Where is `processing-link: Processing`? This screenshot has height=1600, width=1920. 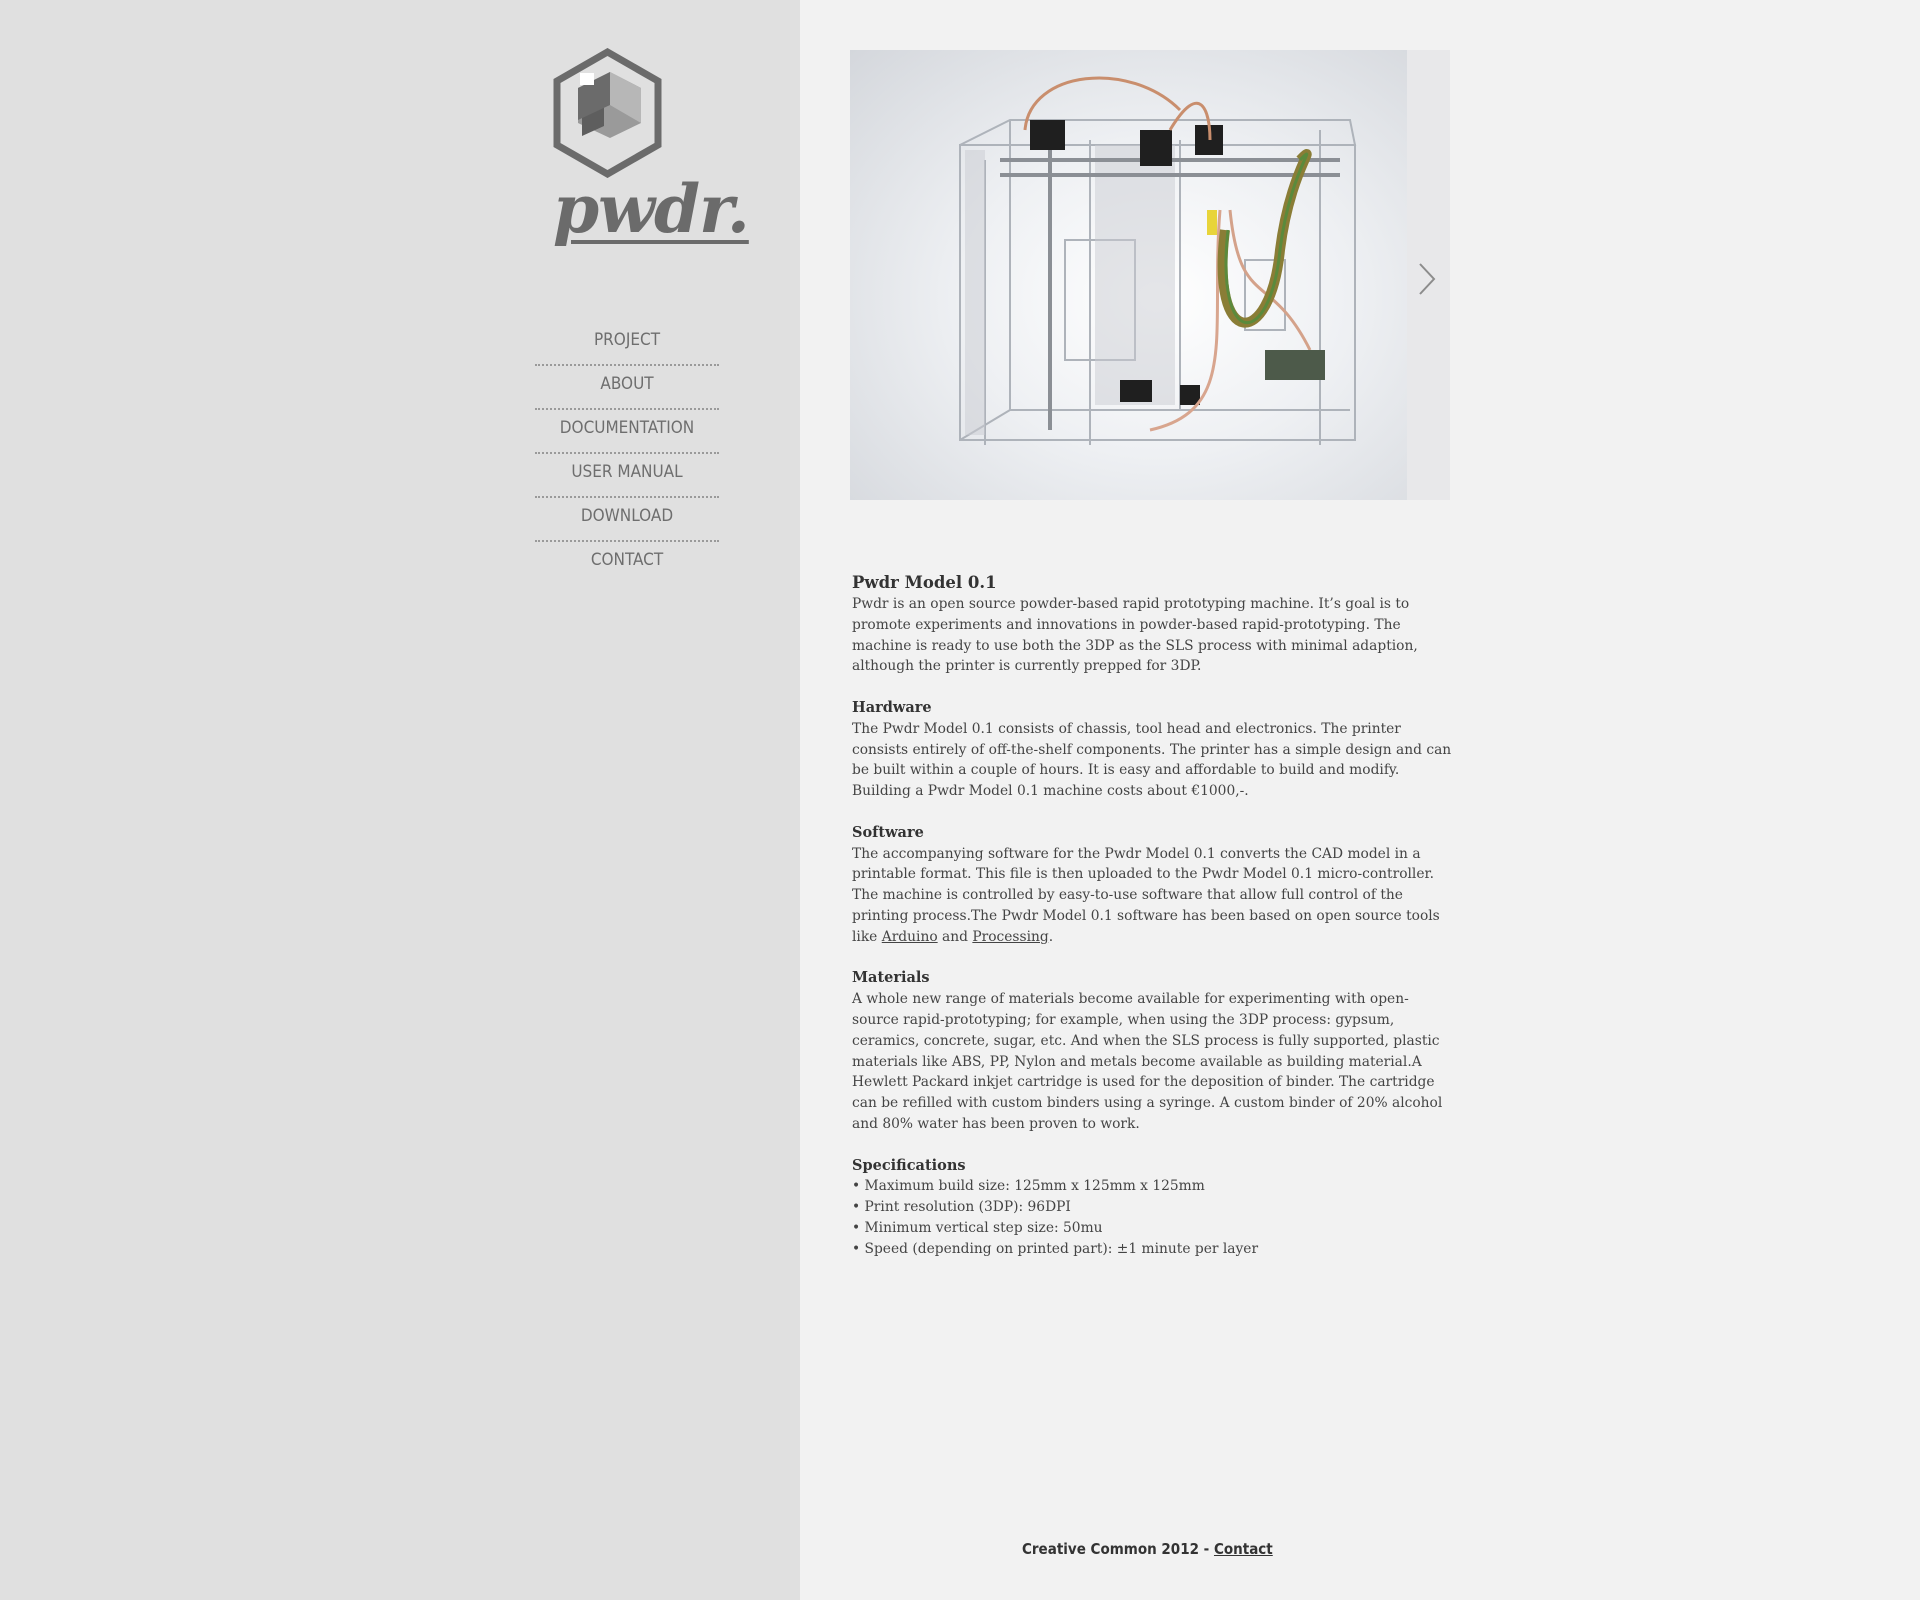
processing-link: Processing is located at coordinates (1010, 937).